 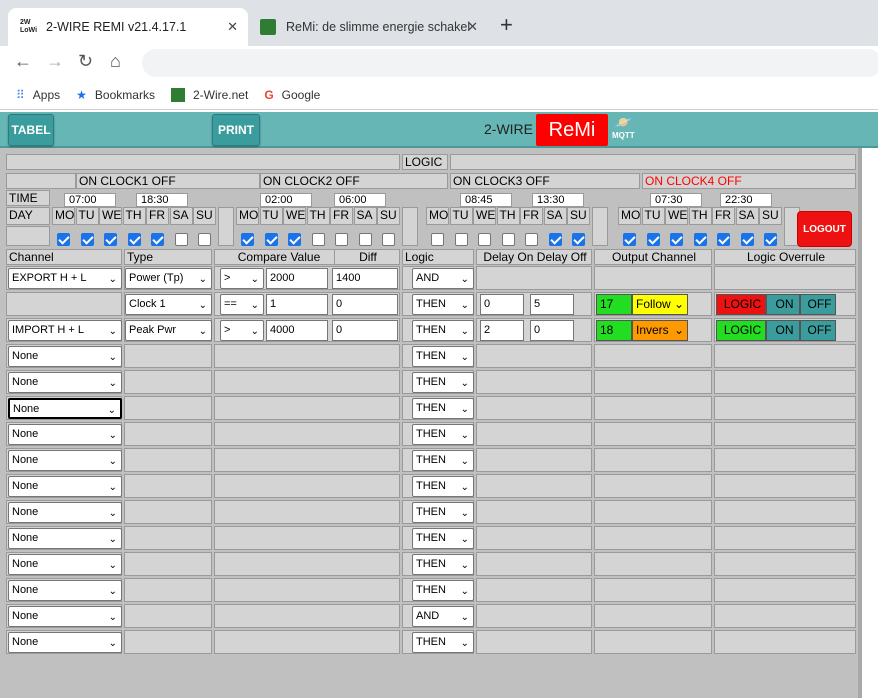 I want to click on output-mode-select: Follow ⌄, so click(x=660, y=304).